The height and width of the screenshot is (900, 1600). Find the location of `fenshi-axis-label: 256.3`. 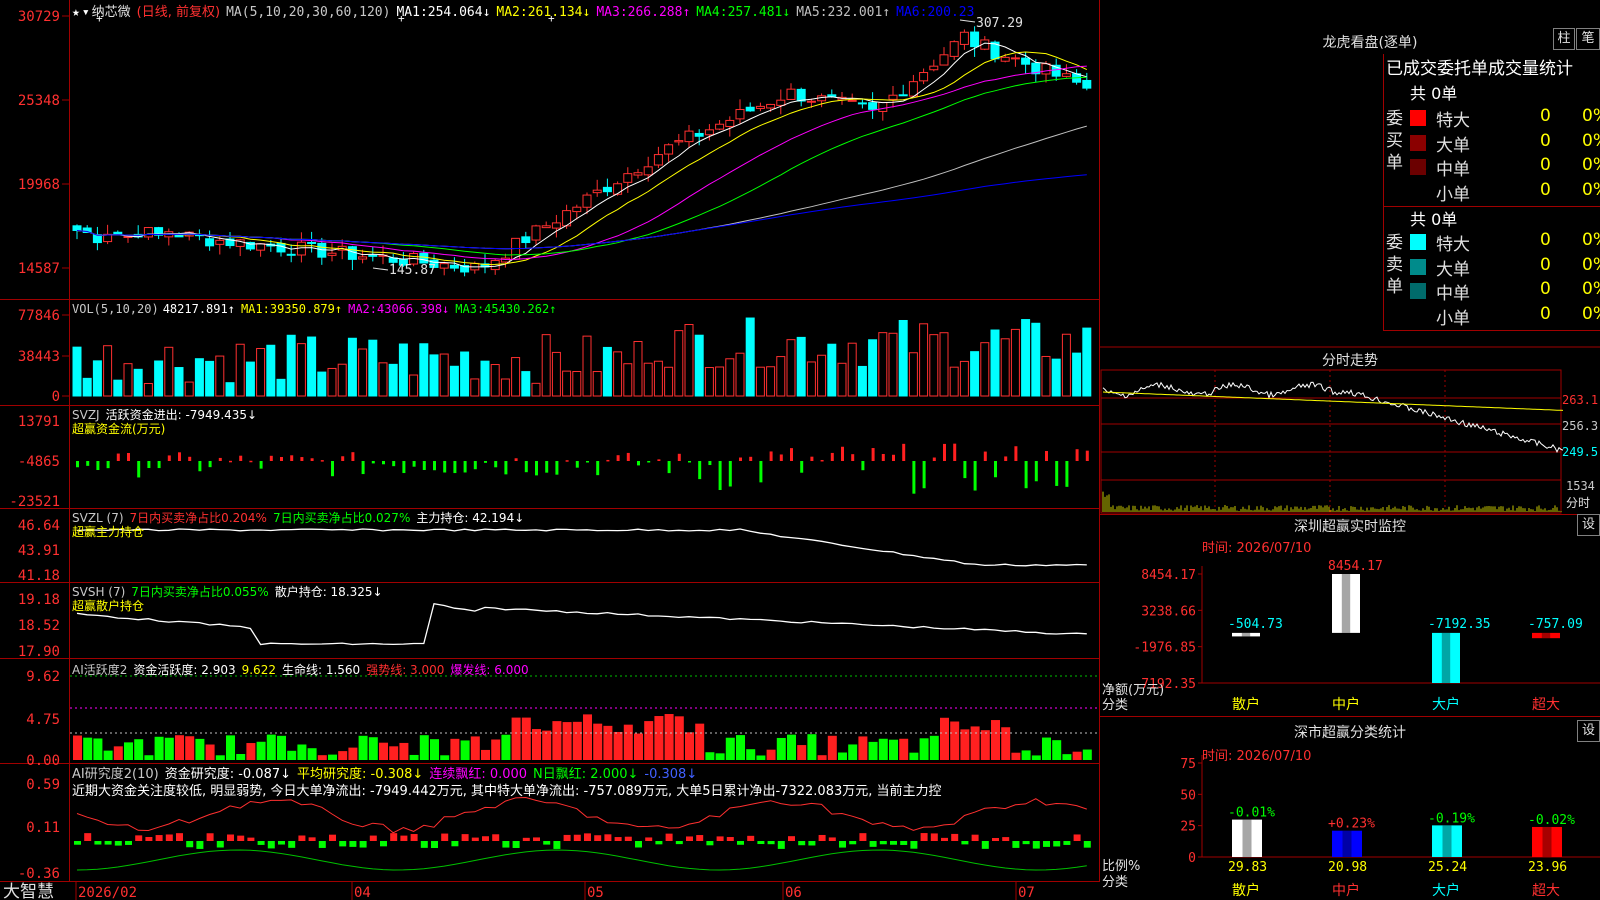

fenshi-axis-label: 256.3 is located at coordinates (1580, 426).